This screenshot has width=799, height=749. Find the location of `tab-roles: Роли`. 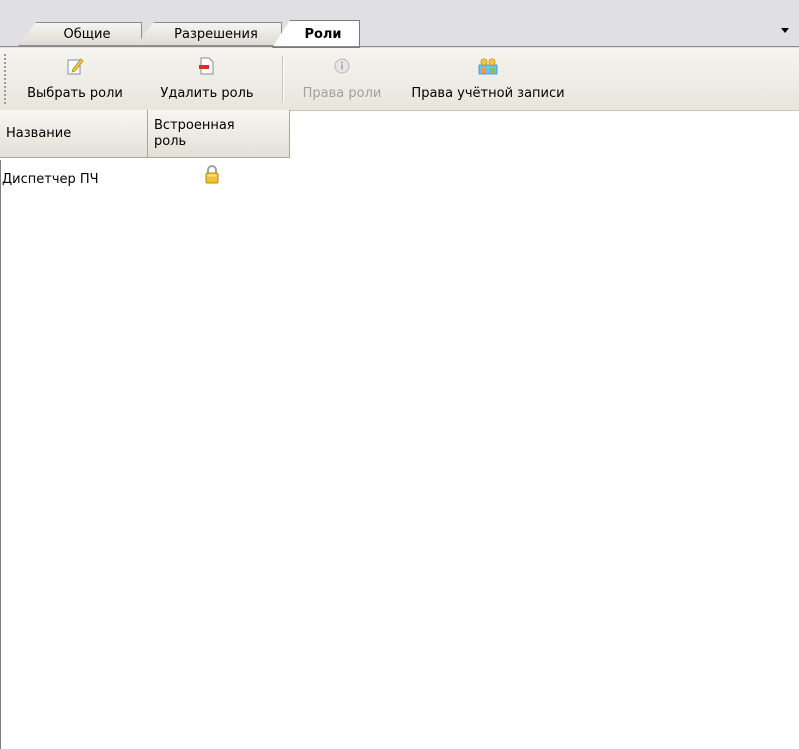

tab-roles: Роли is located at coordinates (316, 34).